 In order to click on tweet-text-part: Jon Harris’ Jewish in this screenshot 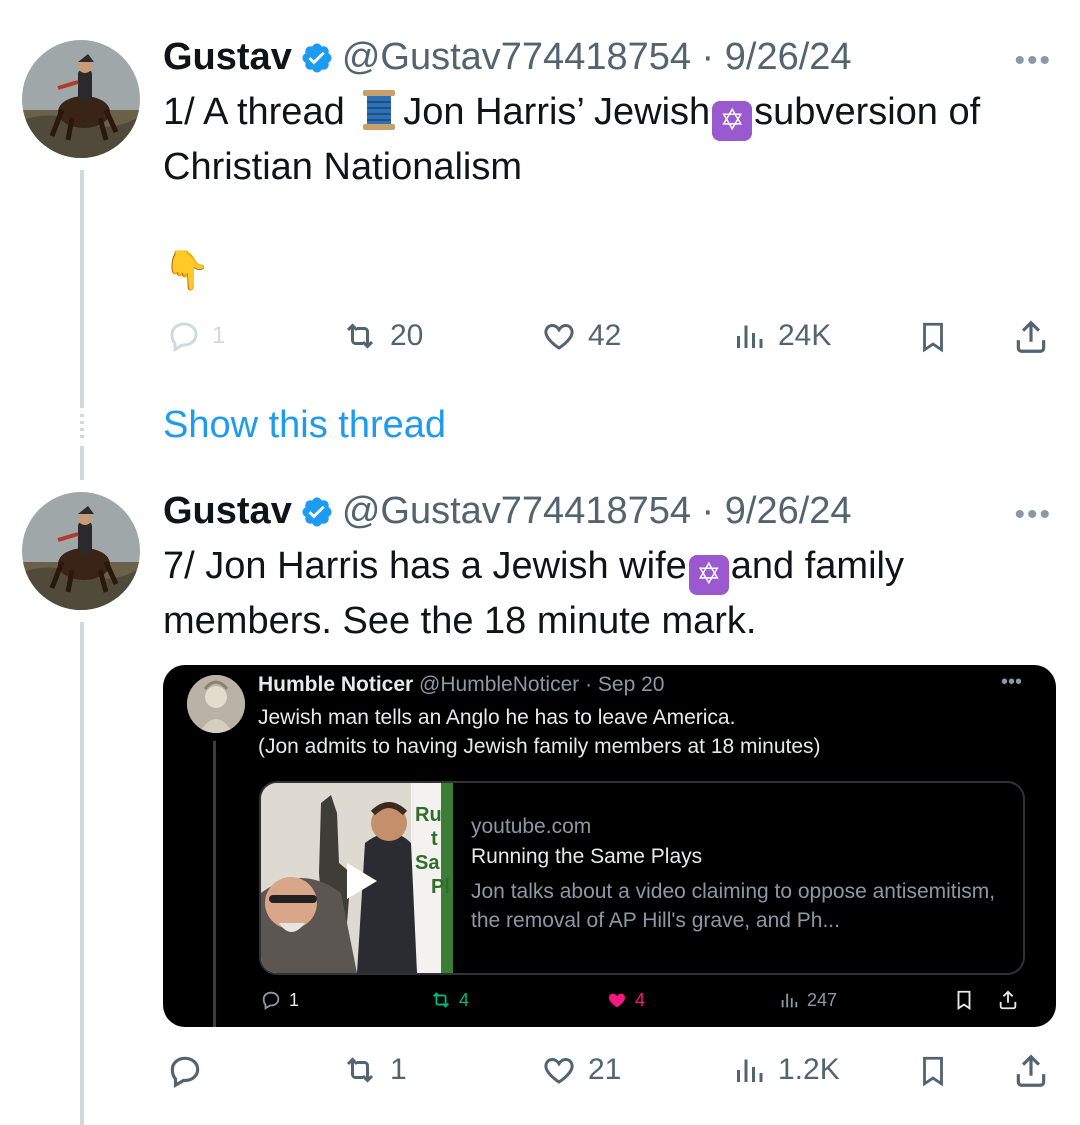, I will do `click(557, 112)`.